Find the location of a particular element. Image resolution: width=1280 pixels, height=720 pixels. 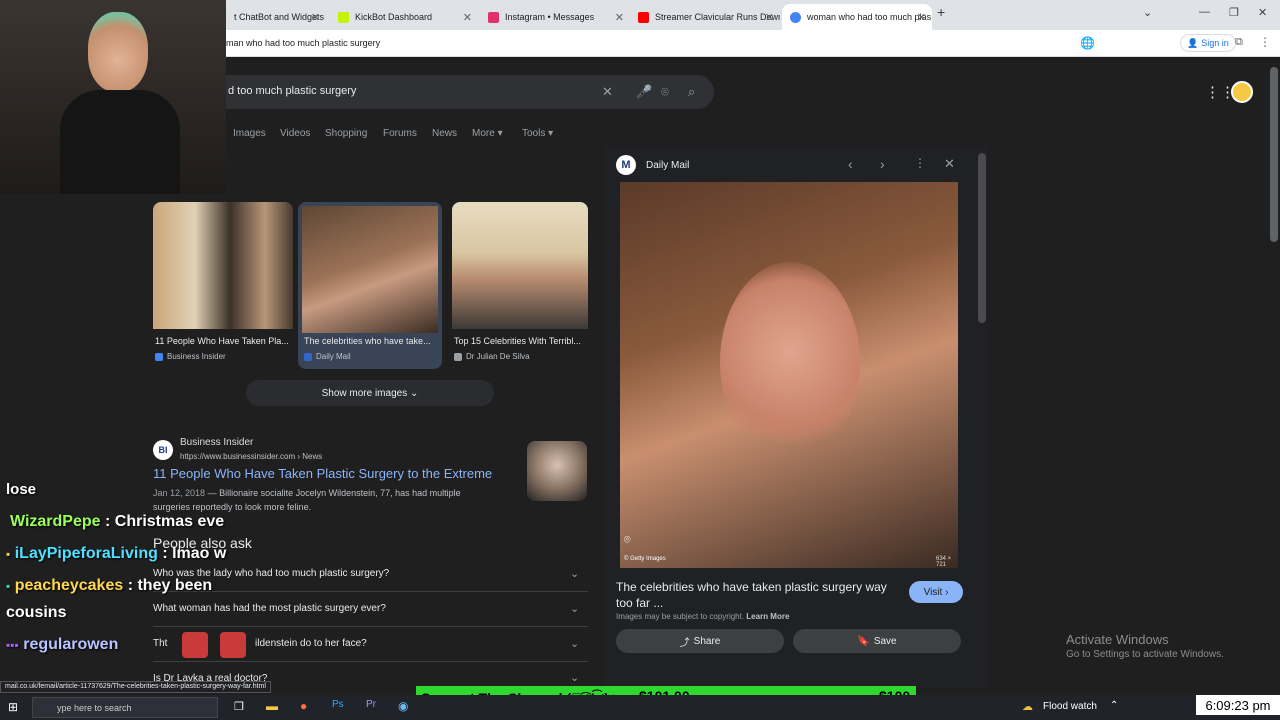

divider is located at coordinates (370, 661).